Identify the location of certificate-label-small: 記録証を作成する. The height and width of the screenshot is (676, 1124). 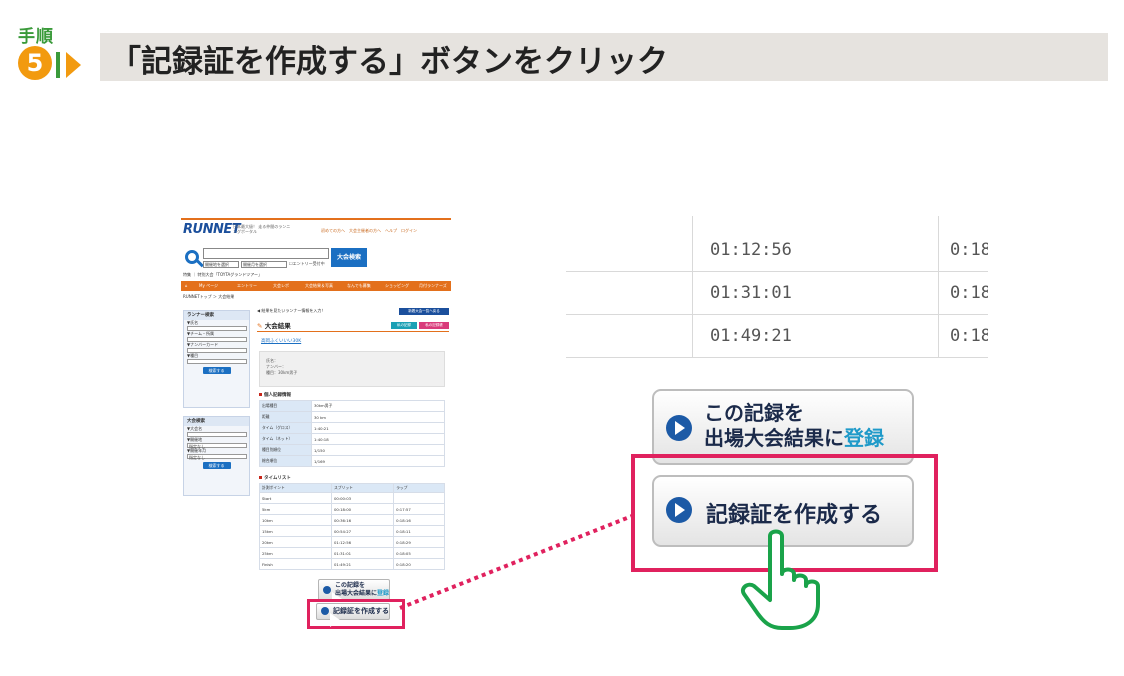
(361, 611).